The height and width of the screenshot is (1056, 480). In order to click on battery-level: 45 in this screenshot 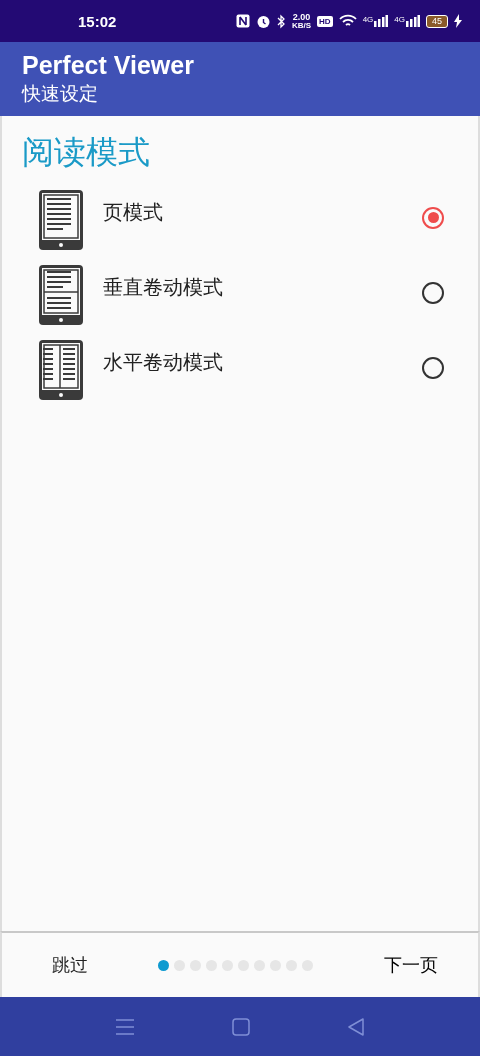, I will do `click(437, 21)`.